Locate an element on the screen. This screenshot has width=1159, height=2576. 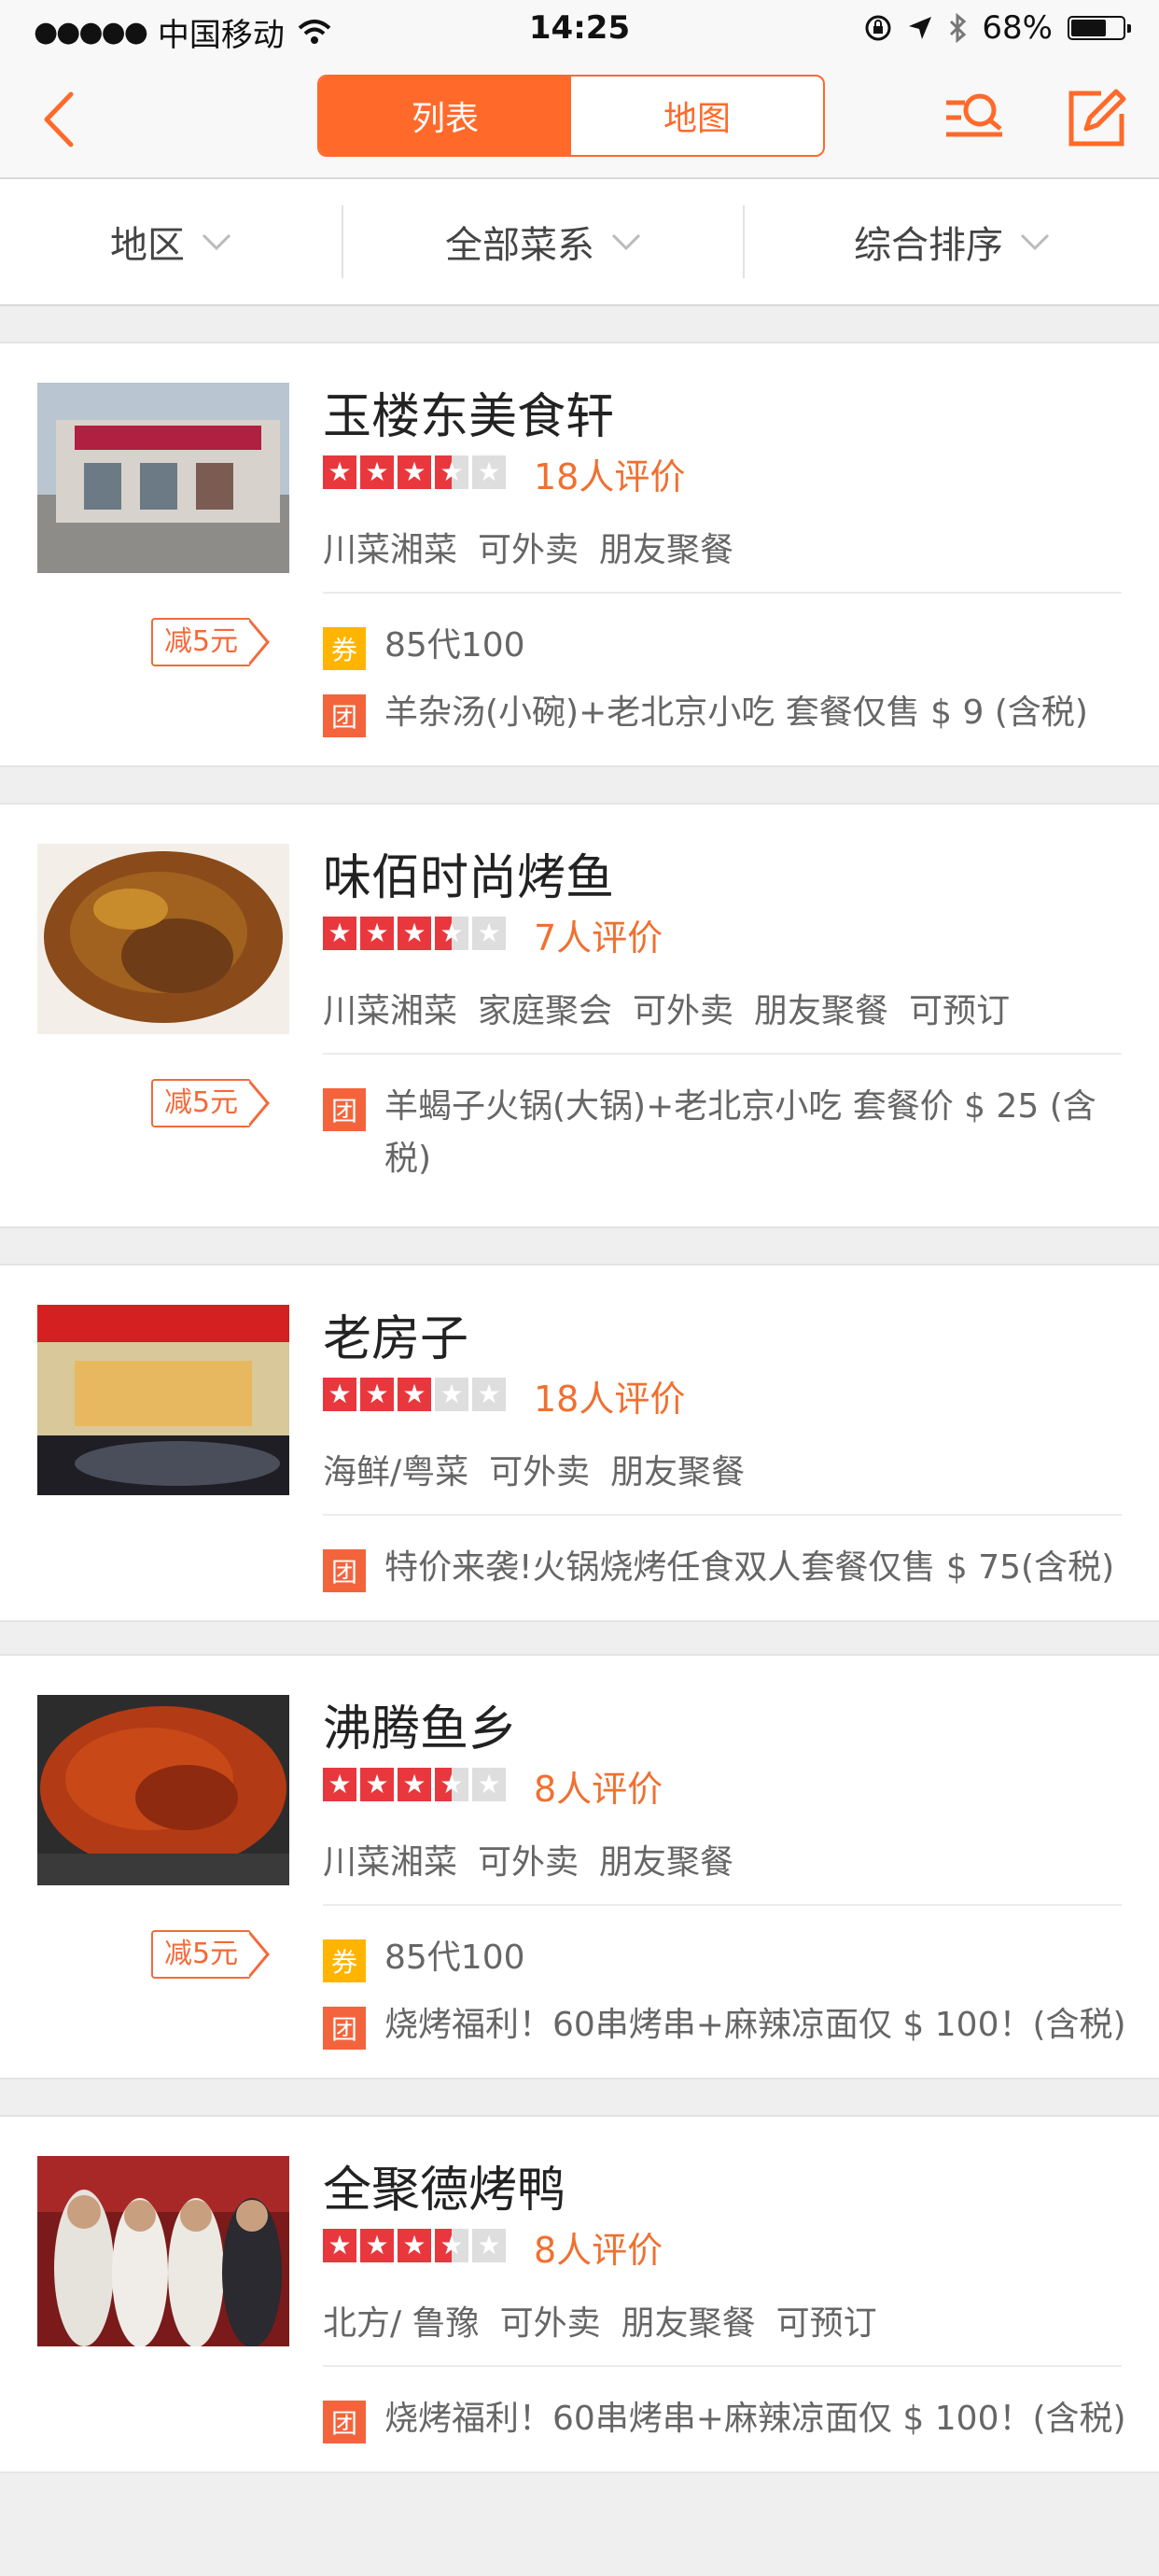
filter-region: 地区 is located at coordinates (171, 241).